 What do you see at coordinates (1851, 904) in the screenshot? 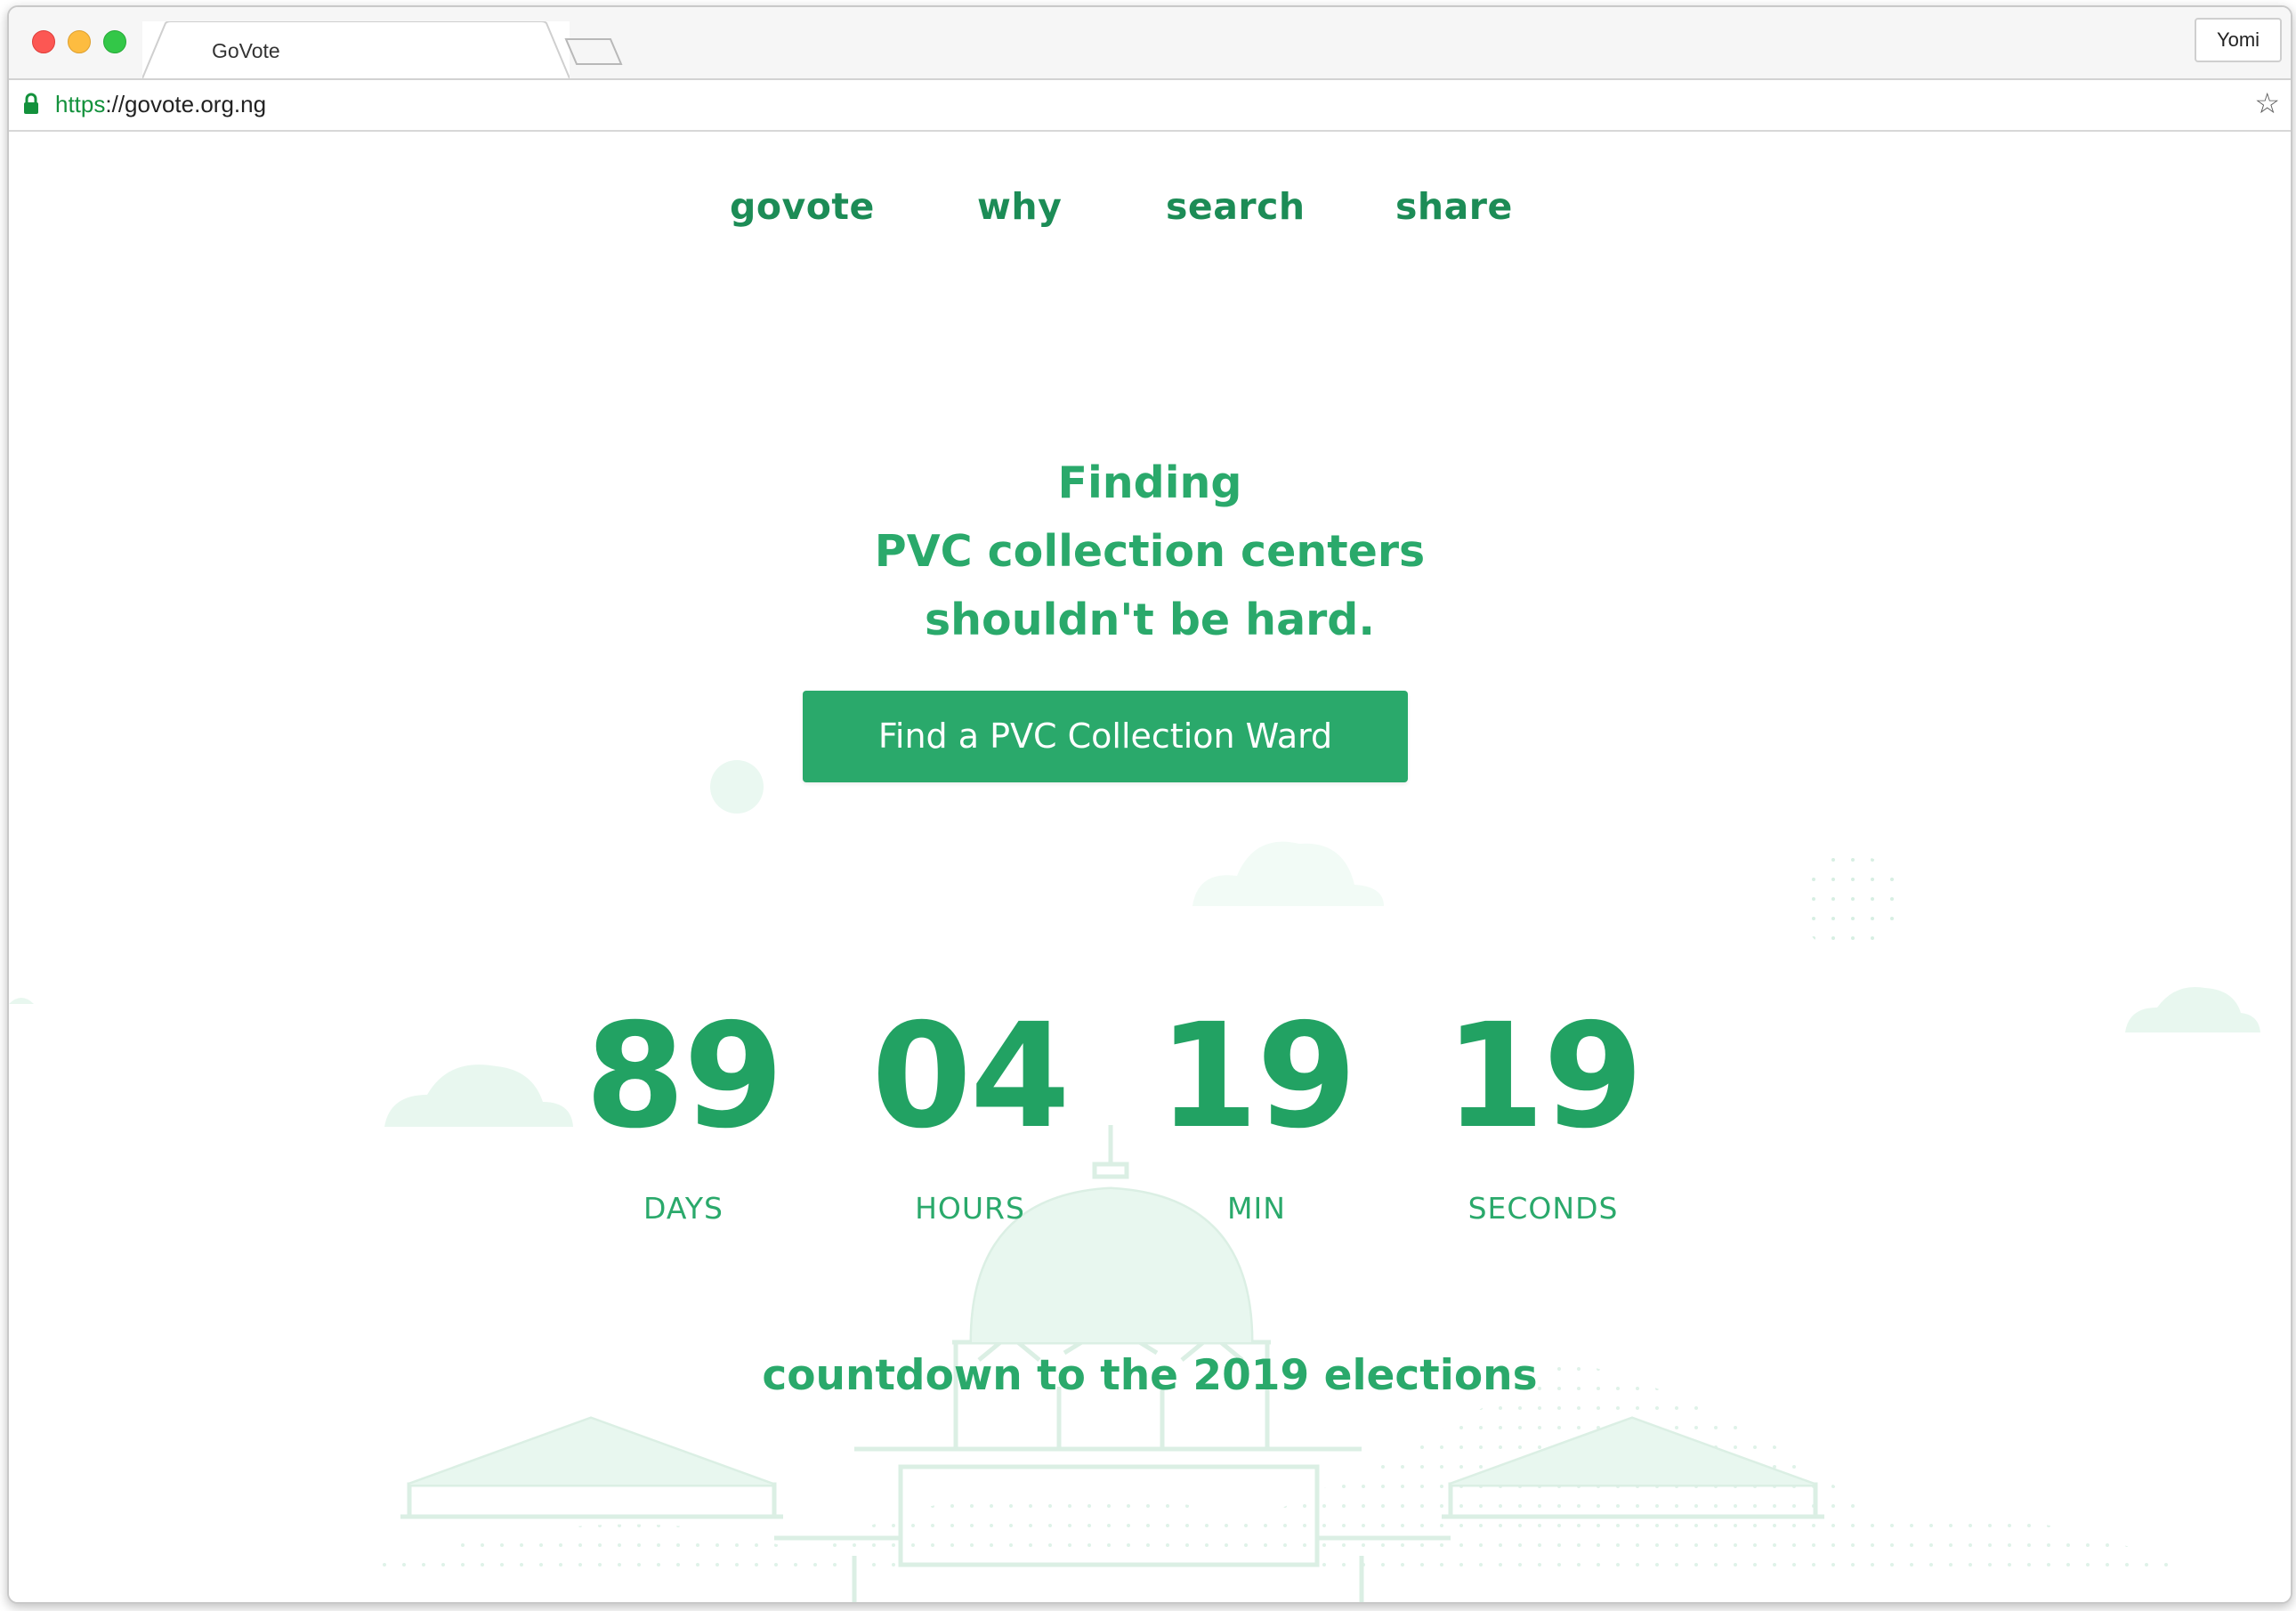
I see `dotted-planet` at bounding box center [1851, 904].